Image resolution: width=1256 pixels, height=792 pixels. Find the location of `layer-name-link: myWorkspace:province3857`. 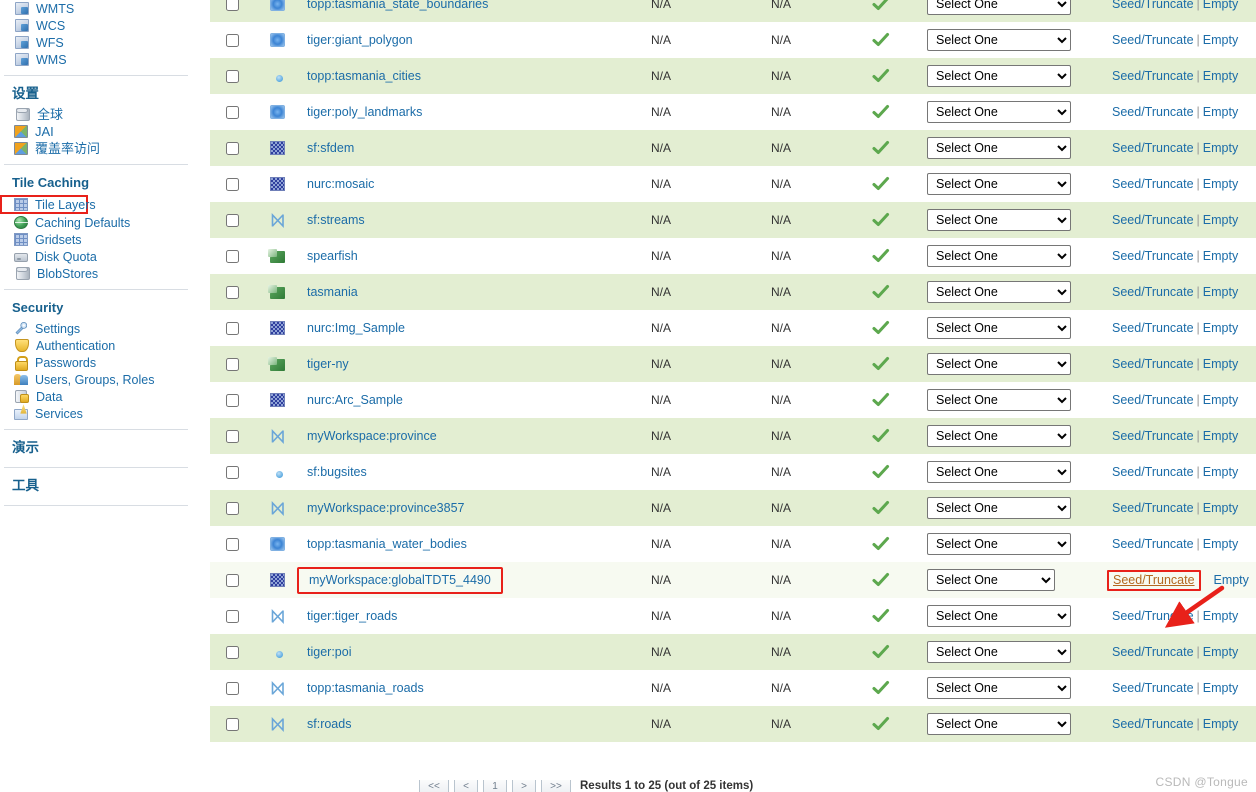

layer-name-link: myWorkspace:province3857 is located at coordinates (385, 508).